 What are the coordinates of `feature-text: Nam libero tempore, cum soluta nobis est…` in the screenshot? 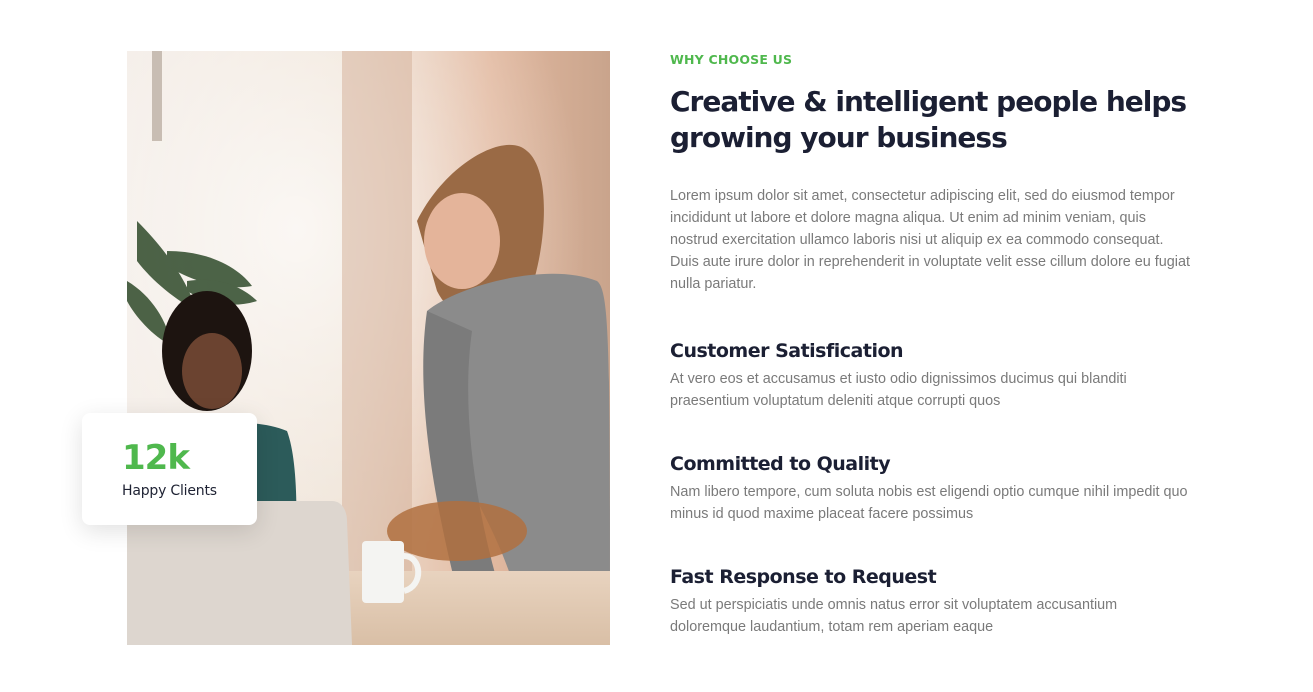 It's located at (929, 503).